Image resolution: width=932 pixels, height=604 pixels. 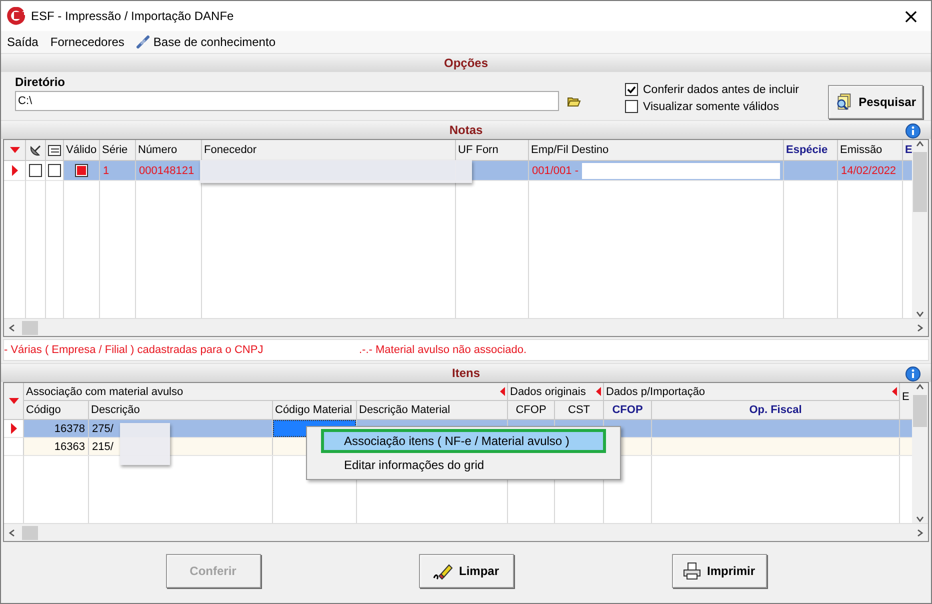 I want to click on table-cell: 275/, so click(x=103, y=428).